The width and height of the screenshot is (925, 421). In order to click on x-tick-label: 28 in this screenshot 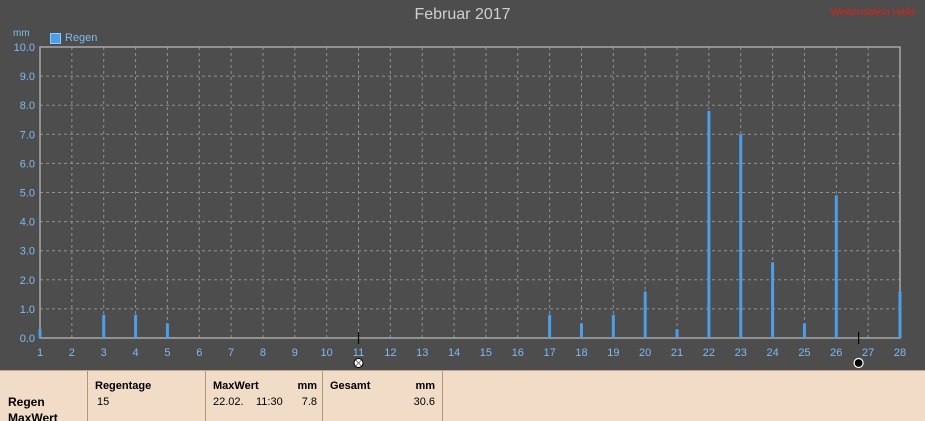, I will do `click(900, 353)`.